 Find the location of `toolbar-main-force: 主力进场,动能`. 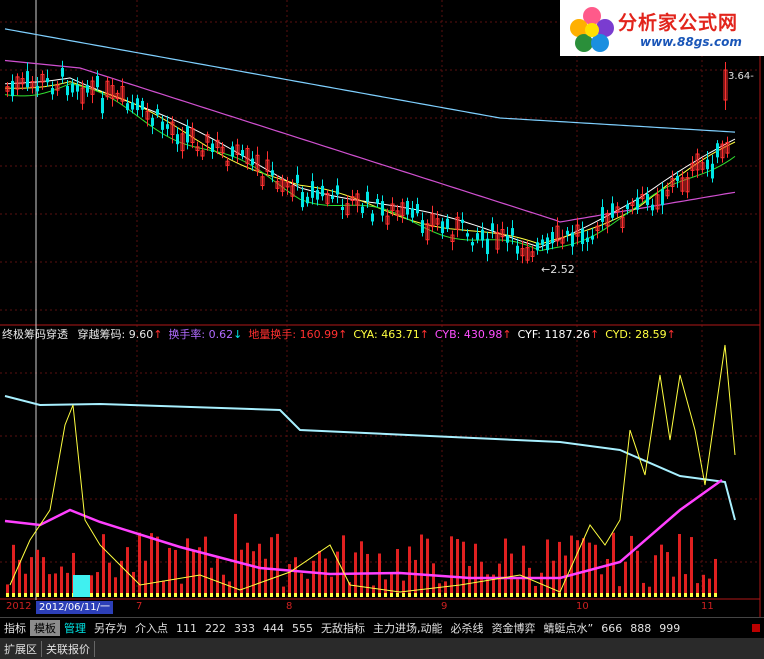

toolbar-main-force: 主力进场,动能 is located at coordinates (408, 628).